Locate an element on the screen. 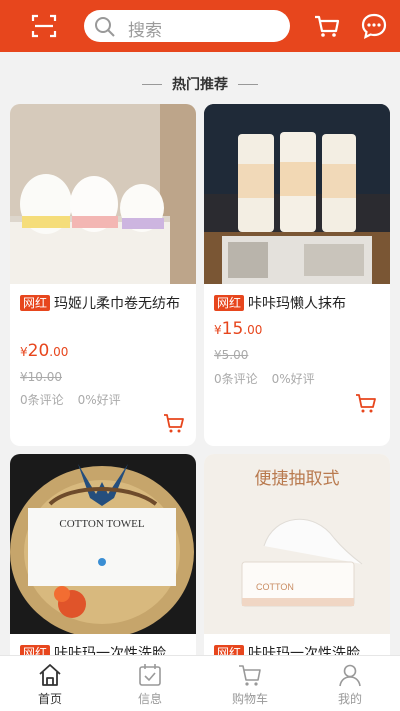  product-title: 网红 玛姬儿柔巾卷无纺布 is located at coordinates (104, 304).